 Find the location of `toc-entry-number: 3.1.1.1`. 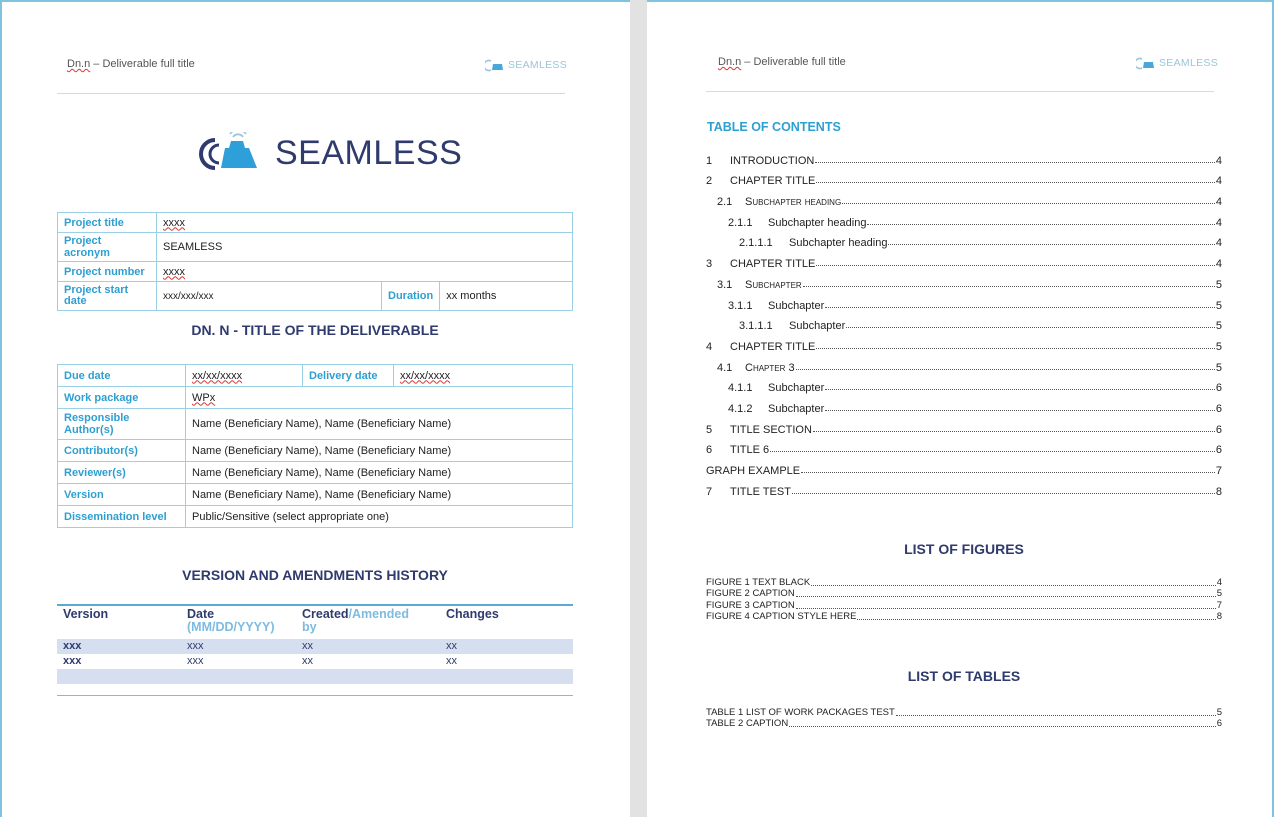

toc-entry-number: 3.1.1.1 is located at coordinates (756, 326).